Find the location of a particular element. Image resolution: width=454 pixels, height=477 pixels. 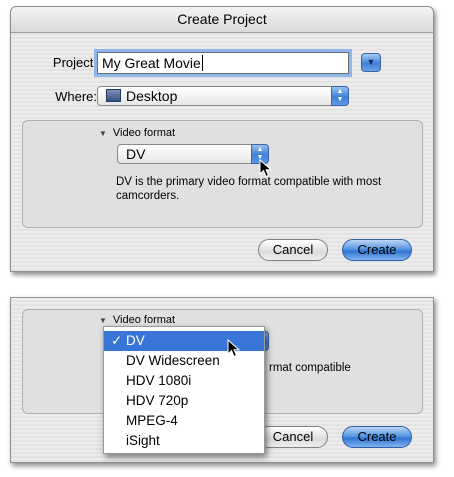

expand-browser-button: ▼ is located at coordinates (371, 62).